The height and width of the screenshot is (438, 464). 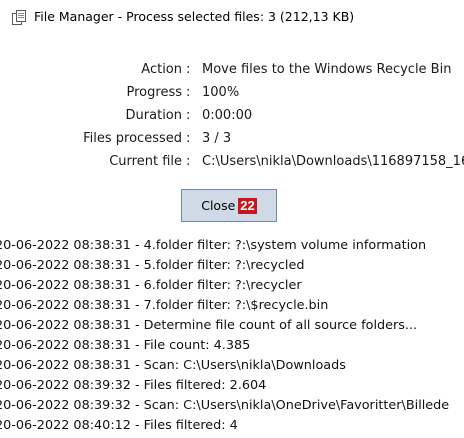 What do you see at coordinates (153, 115) in the screenshot?
I see `duration-label: Duration` at bounding box center [153, 115].